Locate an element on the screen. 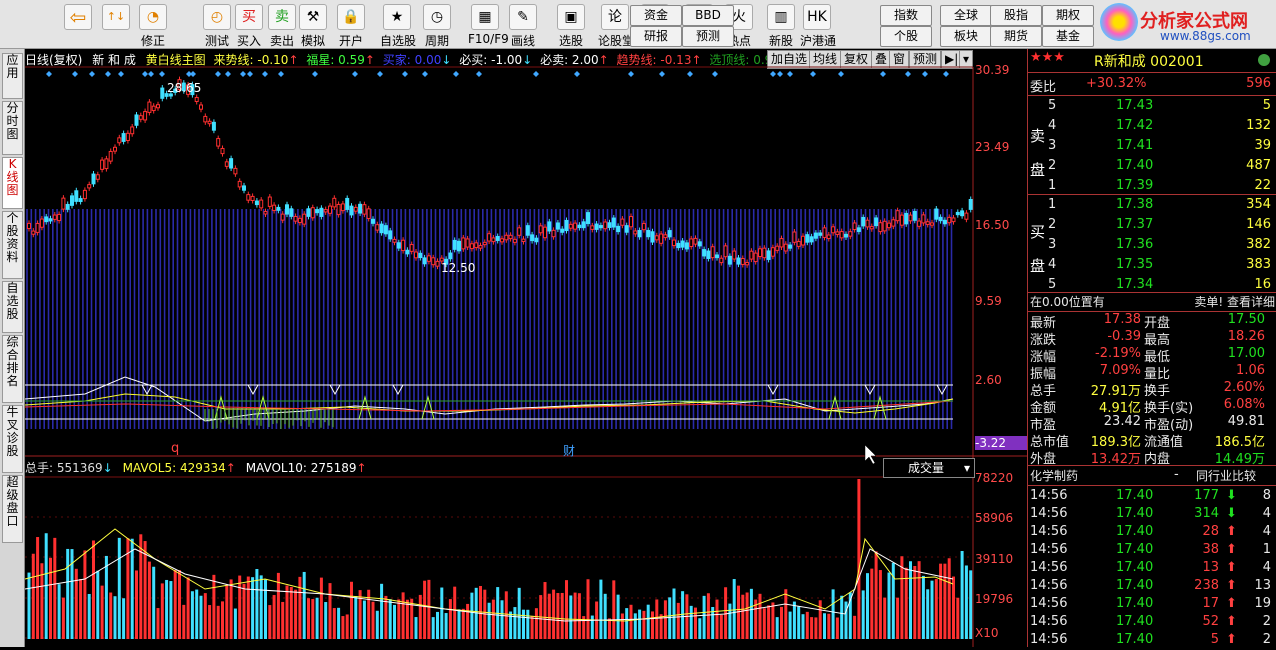  updown-button: ↑↓ is located at coordinates (116, 24).